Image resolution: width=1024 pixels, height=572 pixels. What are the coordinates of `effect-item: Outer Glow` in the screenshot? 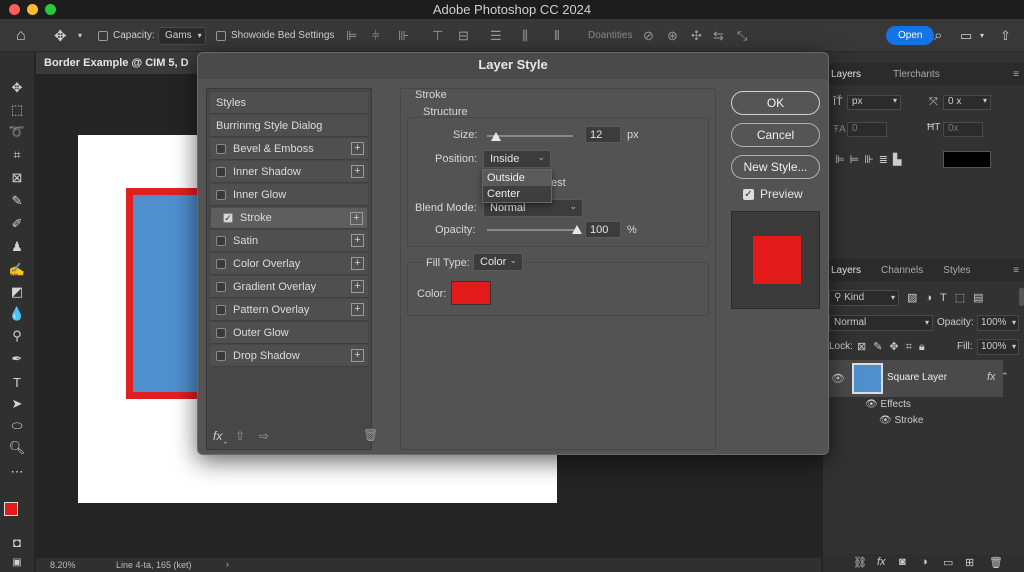 It's located at (289, 333).